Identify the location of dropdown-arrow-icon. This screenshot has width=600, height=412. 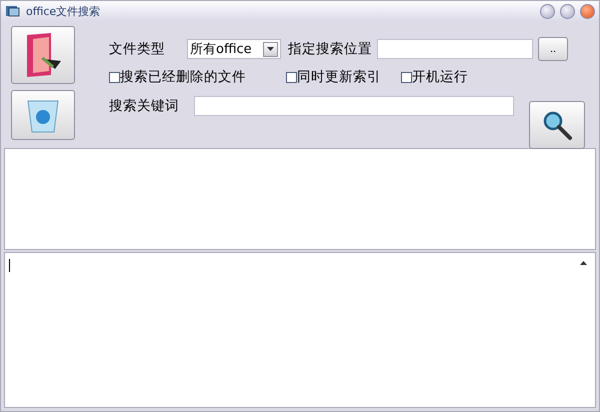
(270, 49).